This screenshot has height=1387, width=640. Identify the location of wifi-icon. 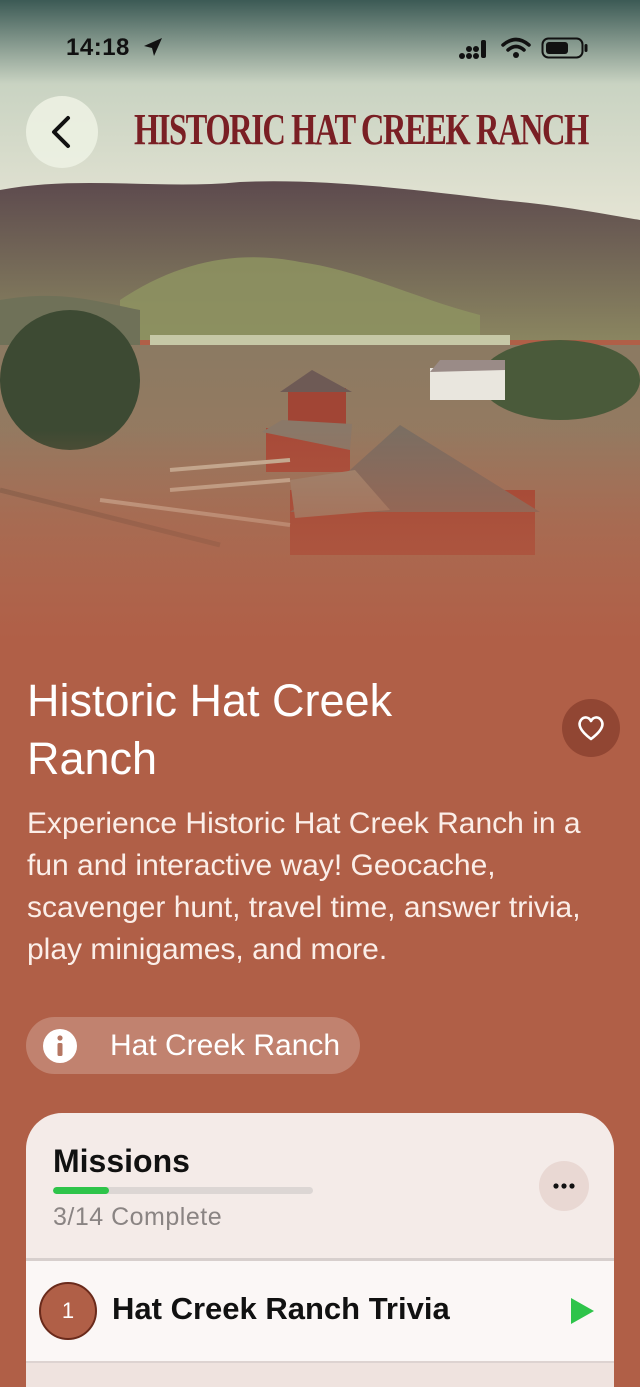
(516, 47).